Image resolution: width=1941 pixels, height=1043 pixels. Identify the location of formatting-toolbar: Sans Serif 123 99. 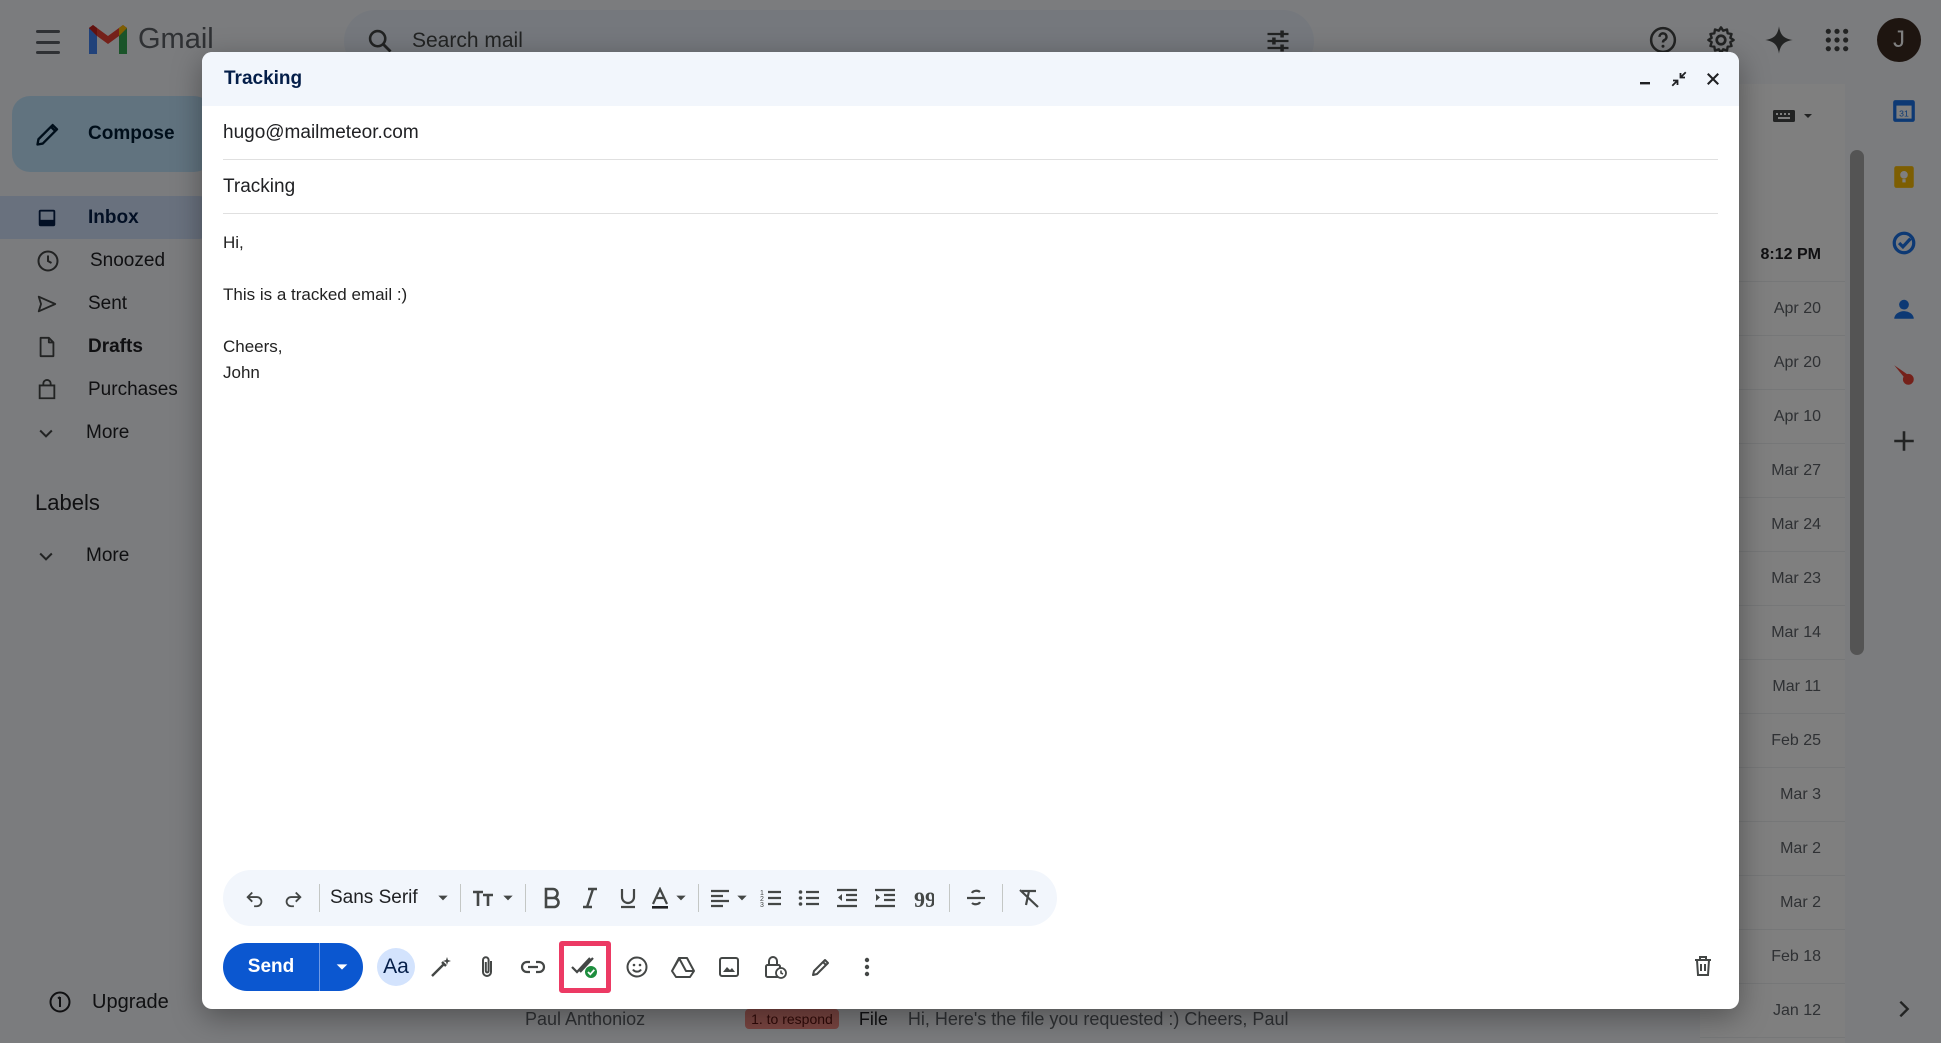
(640, 898).